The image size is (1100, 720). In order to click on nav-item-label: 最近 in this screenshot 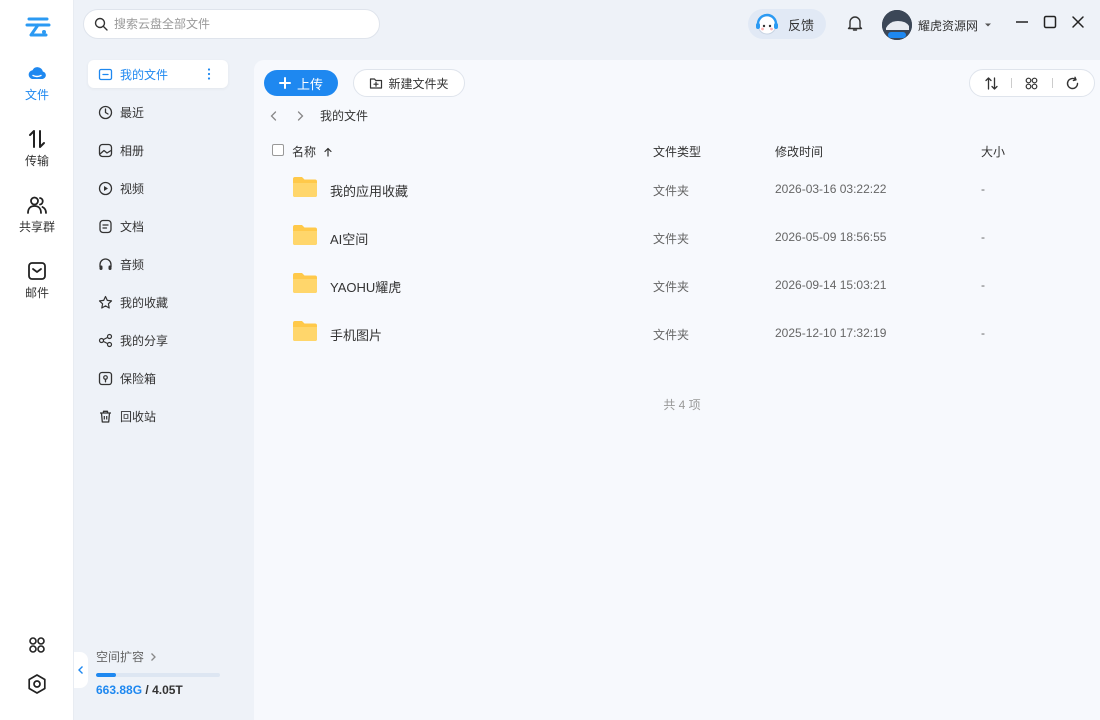, I will do `click(132, 112)`.